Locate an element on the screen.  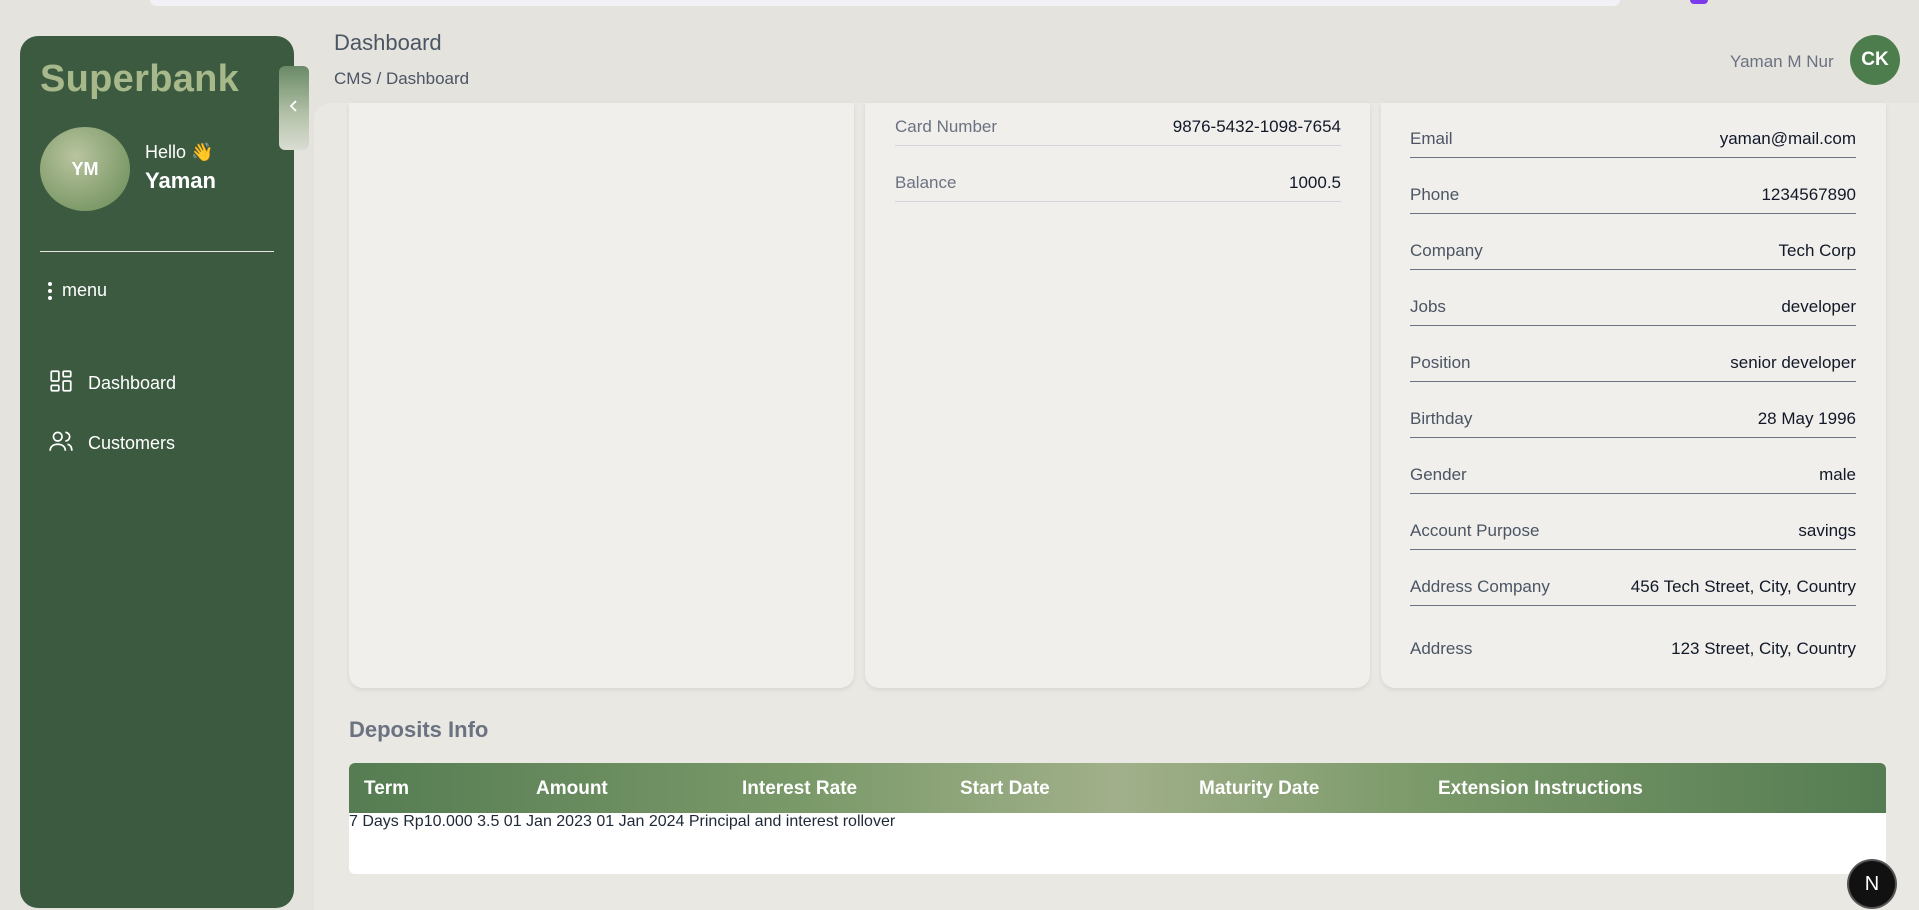
users-icon is located at coordinates (61, 443).